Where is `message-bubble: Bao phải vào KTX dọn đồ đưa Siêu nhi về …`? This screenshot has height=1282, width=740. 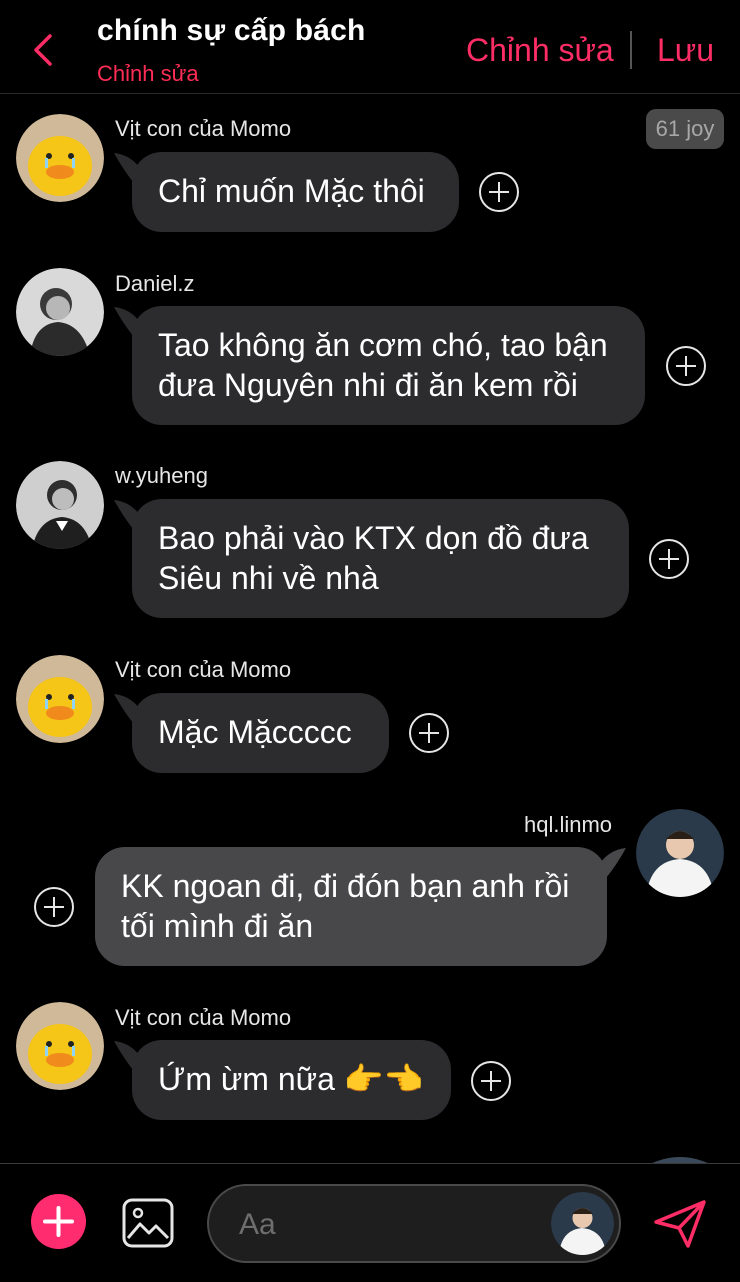 message-bubble: Bao phải vào KTX dọn đồ đưa Siêu nhi về … is located at coordinates (380, 558).